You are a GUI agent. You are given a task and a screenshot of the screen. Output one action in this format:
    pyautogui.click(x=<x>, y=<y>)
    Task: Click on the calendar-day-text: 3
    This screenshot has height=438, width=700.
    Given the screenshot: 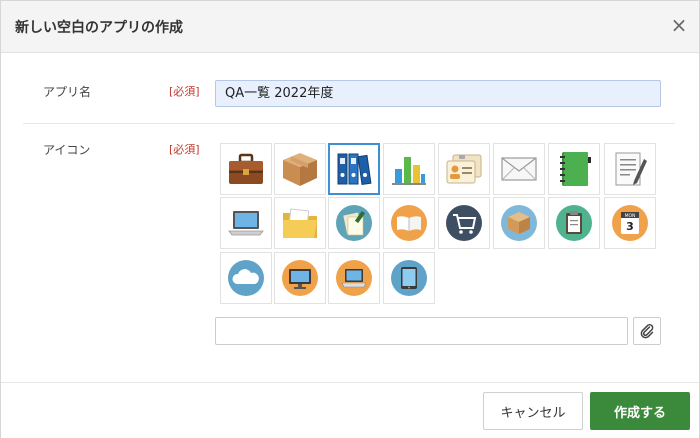 What is the action you would take?
    pyautogui.click(x=630, y=226)
    